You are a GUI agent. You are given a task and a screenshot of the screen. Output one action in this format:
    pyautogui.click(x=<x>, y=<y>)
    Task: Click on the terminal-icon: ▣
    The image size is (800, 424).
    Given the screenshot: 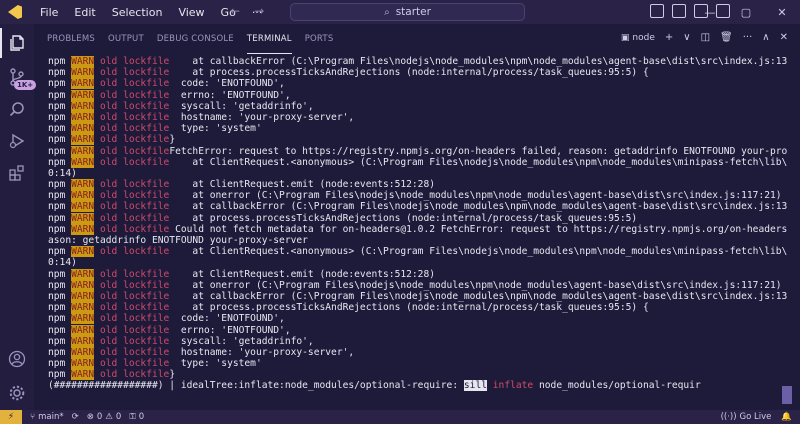 What is the action you would take?
    pyautogui.click(x=625, y=37)
    